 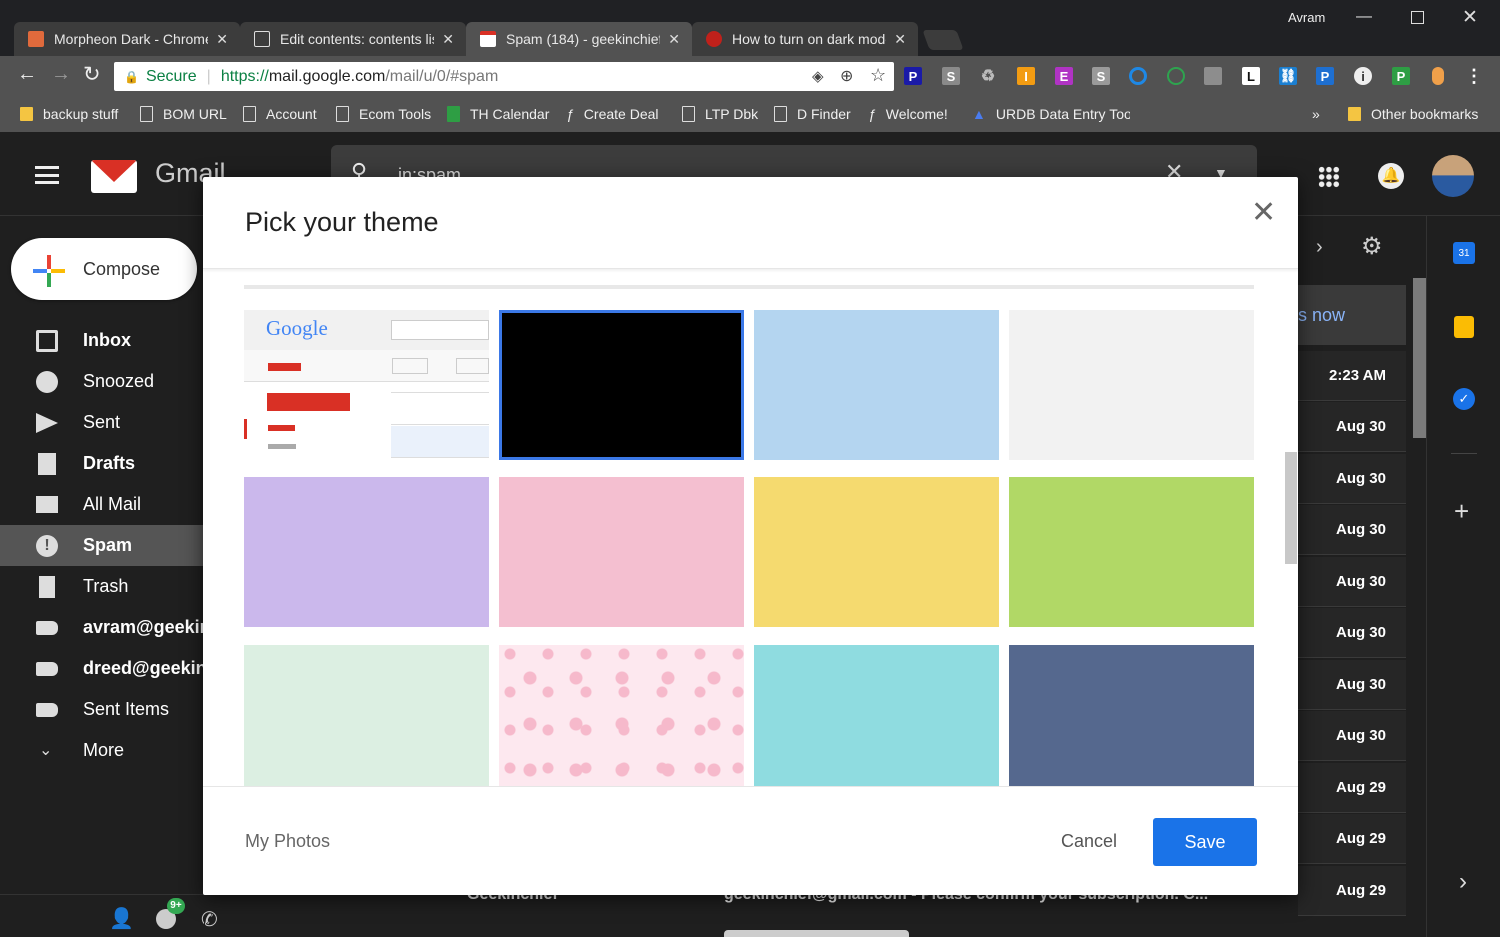 I want to click on theme-mint, so click(x=366, y=715).